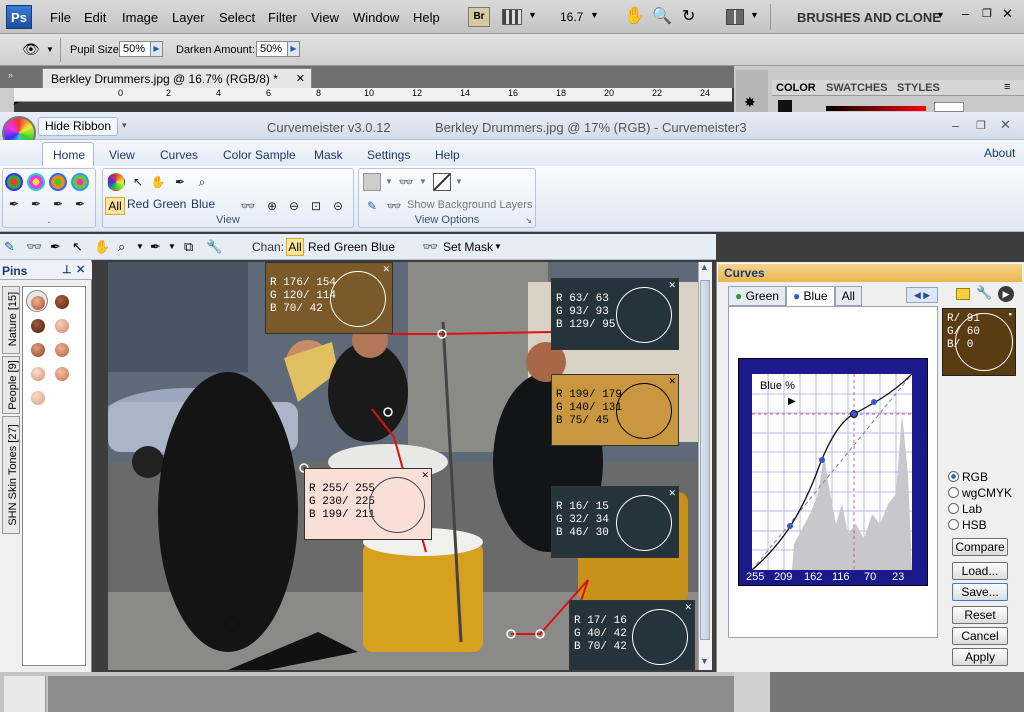 This screenshot has width=1024, height=712. I want to click on zoom-in-icon: ⊕, so click(272, 206).